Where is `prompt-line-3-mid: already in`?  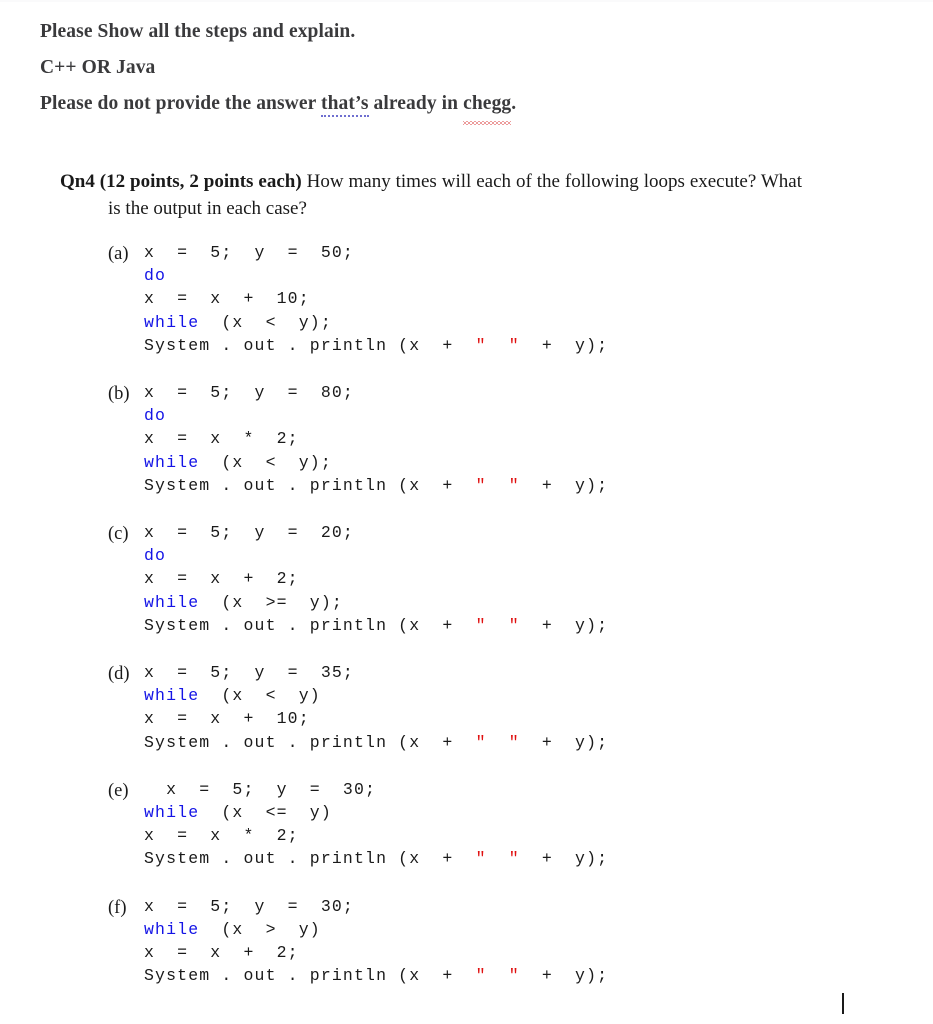 prompt-line-3-mid: already in is located at coordinates (416, 103).